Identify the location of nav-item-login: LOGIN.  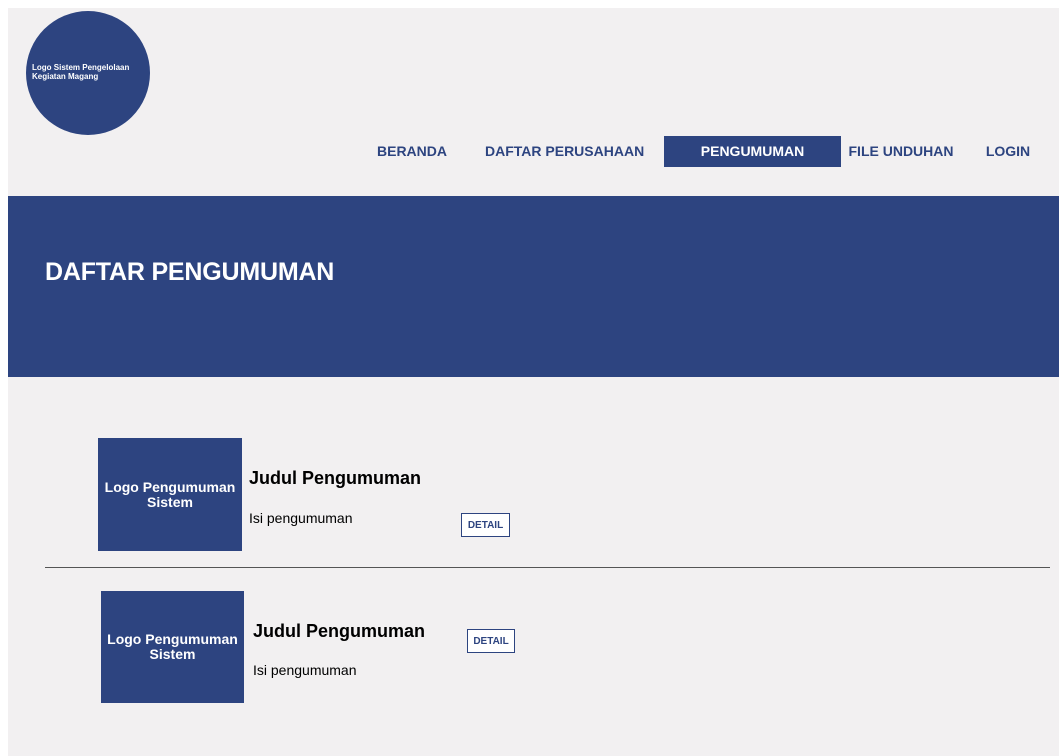
(1008, 151).